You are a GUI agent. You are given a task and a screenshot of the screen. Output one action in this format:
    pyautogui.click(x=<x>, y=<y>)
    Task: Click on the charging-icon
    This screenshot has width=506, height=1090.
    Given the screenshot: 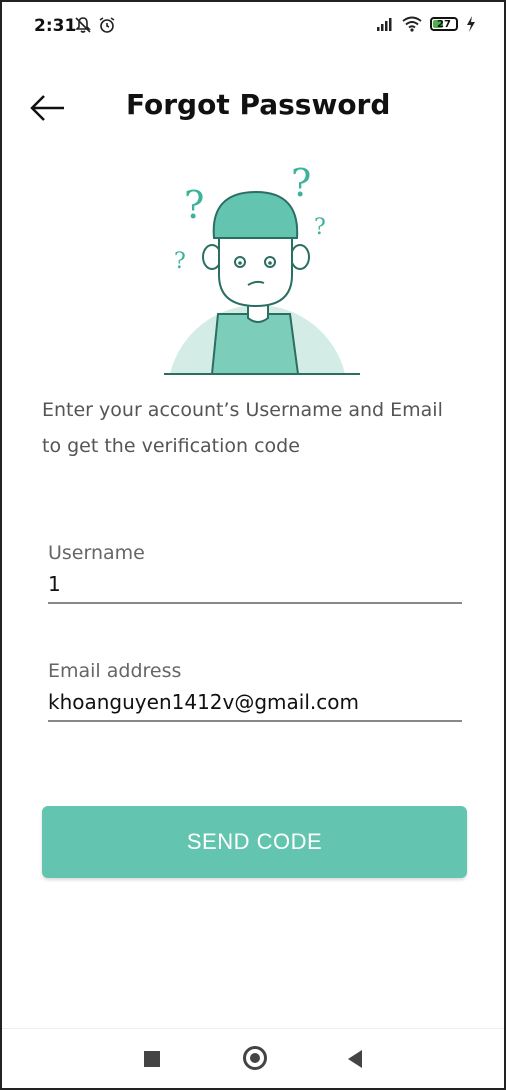 What is the action you would take?
    pyautogui.click(x=471, y=24)
    